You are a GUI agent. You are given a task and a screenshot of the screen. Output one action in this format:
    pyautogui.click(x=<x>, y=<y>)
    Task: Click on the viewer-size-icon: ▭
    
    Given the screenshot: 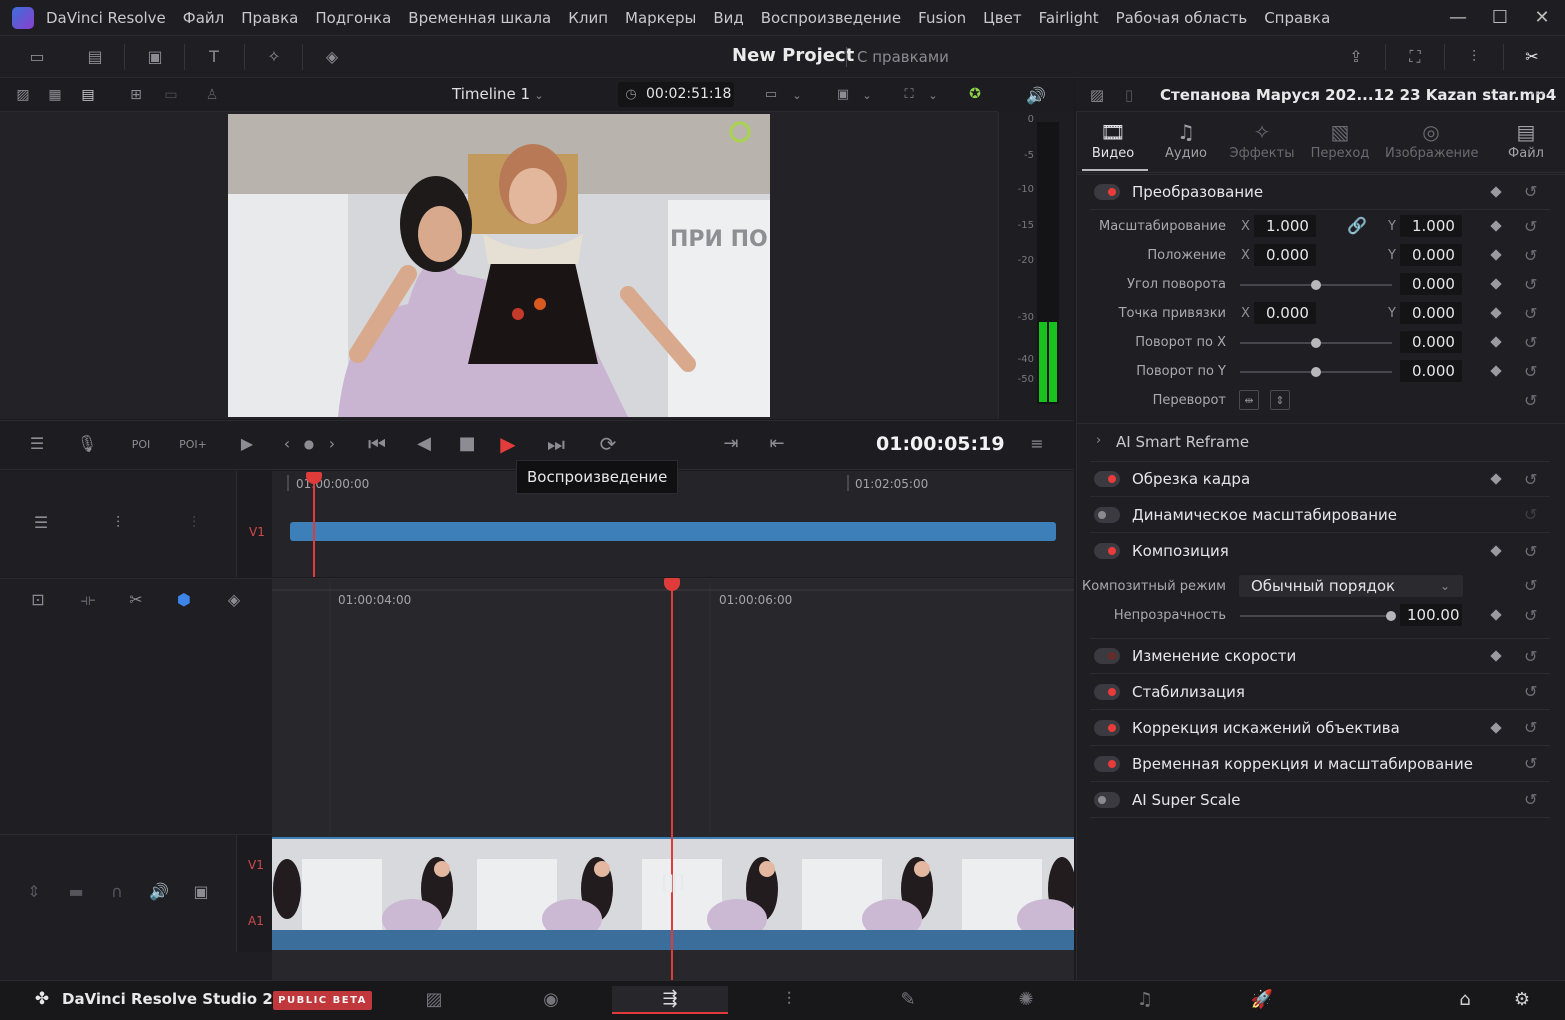 What is the action you would take?
    pyautogui.click(x=771, y=94)
    